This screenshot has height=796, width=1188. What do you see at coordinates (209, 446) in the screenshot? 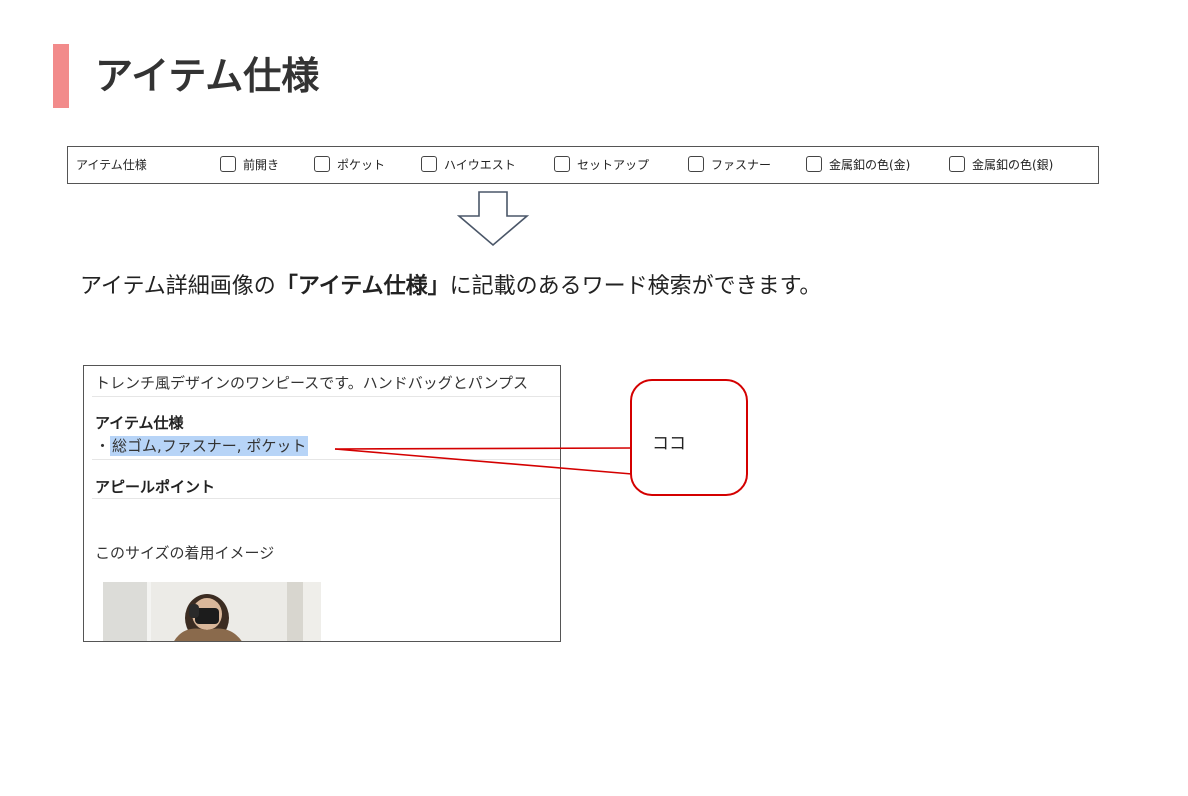
I see `spec-value-highlight: 総ゴム,ファスナー, ポケット` at bounding box center [209, 446].